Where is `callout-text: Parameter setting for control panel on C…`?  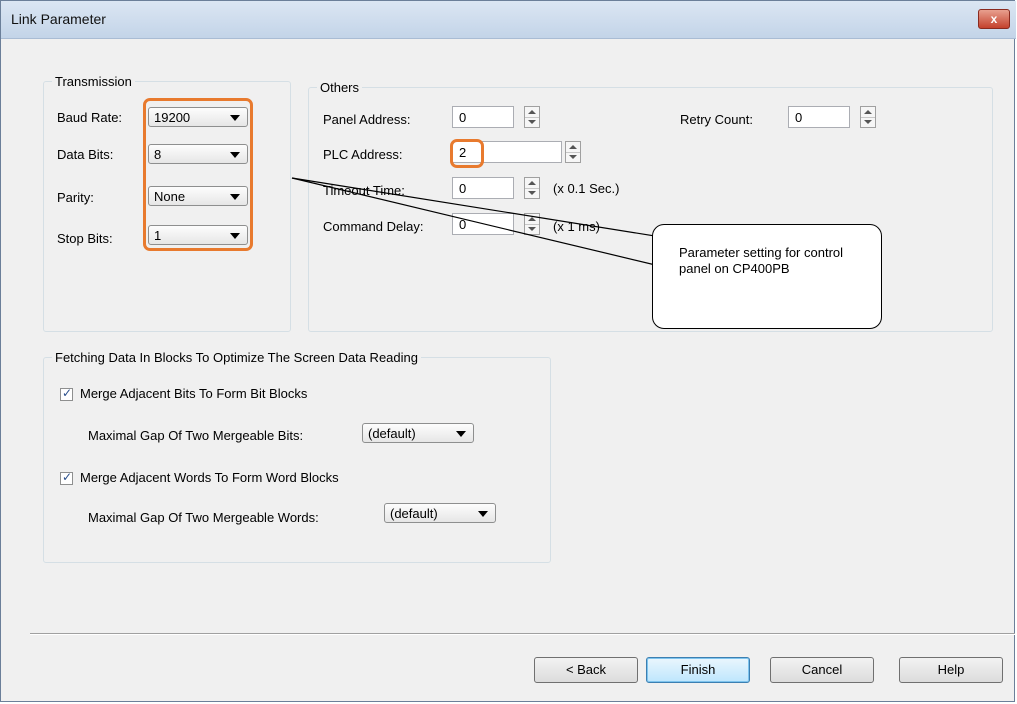 callout-text: Parameter setting for control panel on C… is located at coordinates (761, 260).